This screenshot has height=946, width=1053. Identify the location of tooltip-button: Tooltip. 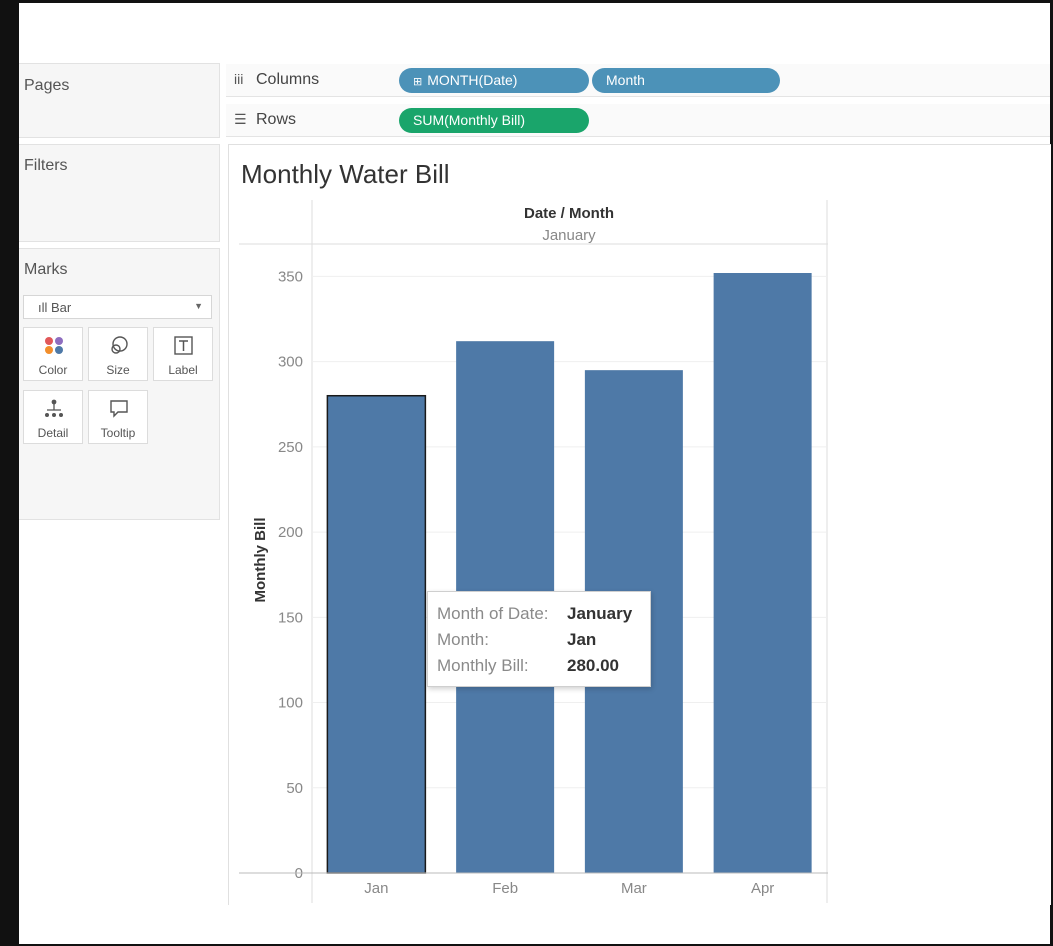
(118, 417).